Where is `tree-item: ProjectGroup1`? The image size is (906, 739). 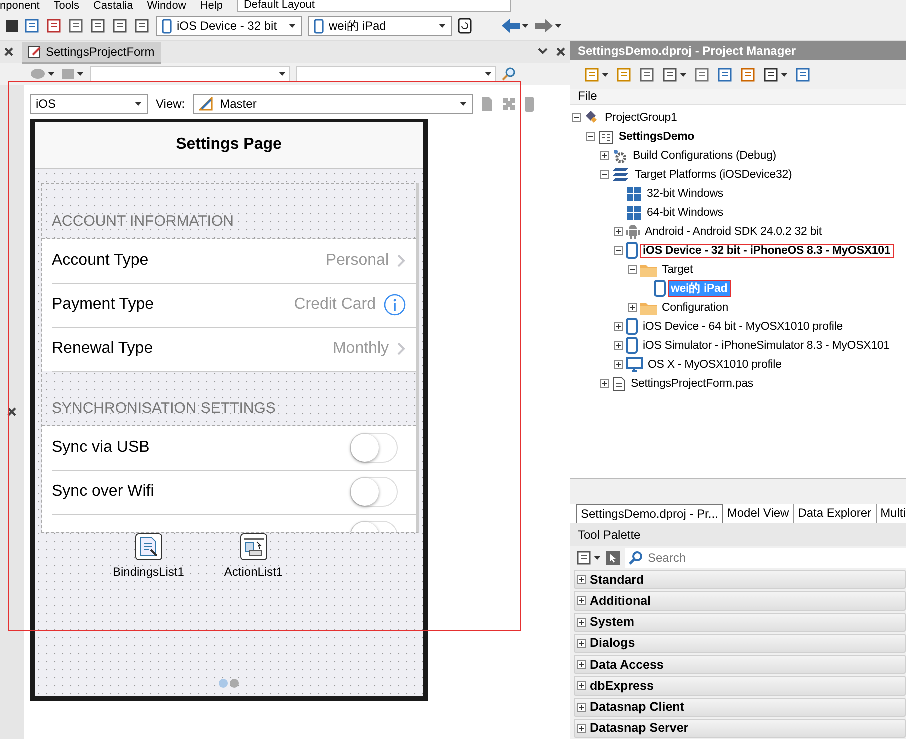
tree-item: ProjectGroup1 is located at coordinates (641, 118).